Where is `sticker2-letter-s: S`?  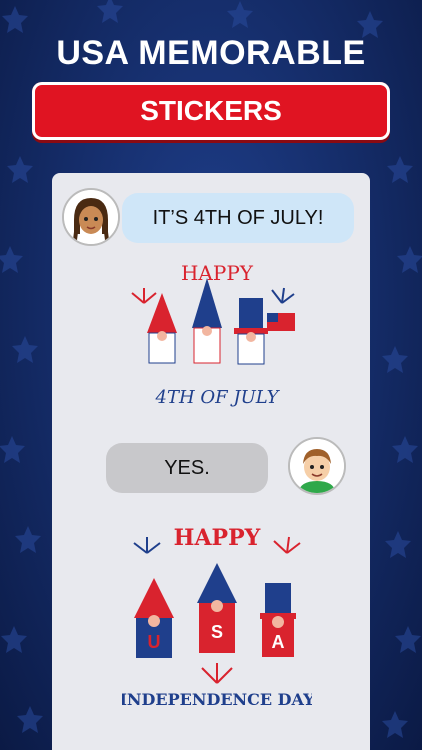 sticker2-letter-s: S is located at coordinates (217, 632).